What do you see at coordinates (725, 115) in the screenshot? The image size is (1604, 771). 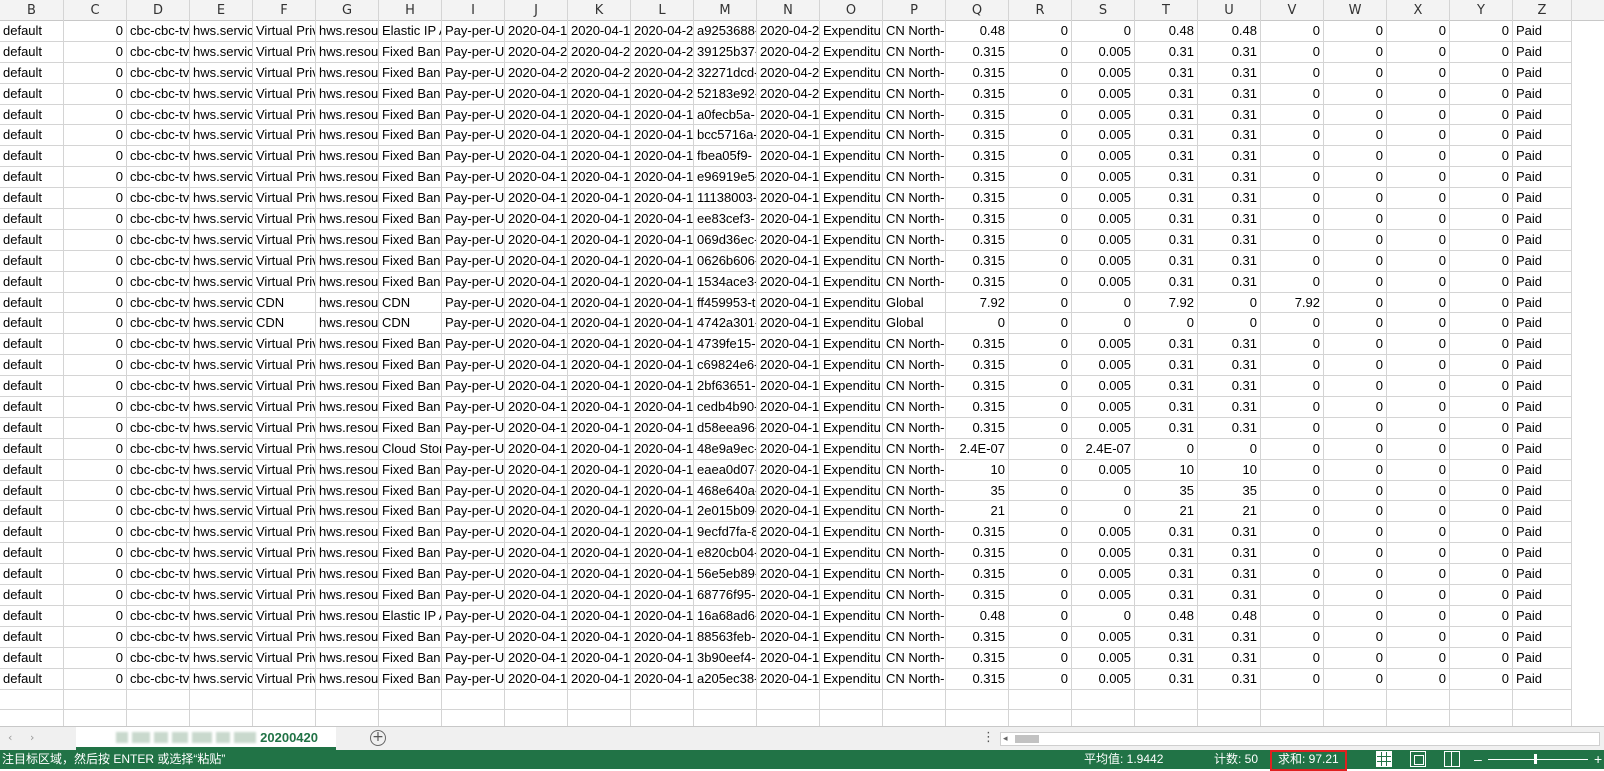 I see `cell: a0fecb5a-` at bounding box center [725, 115].